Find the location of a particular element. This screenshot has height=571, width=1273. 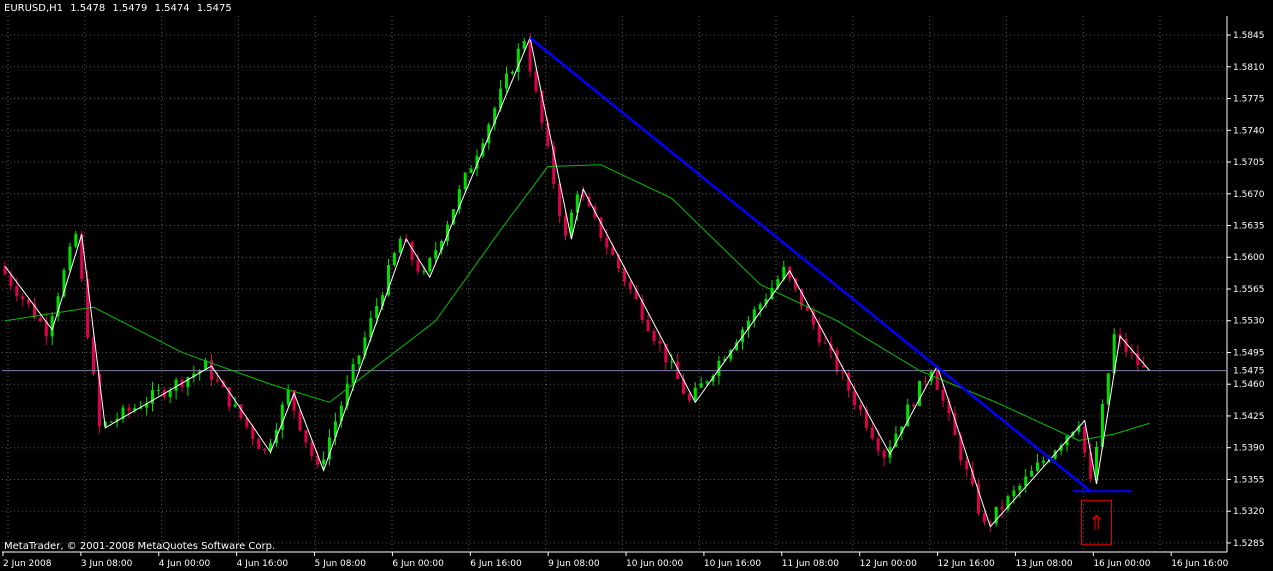

chart-header: EURUSD,H1 1.5478 1.5479 1.5474 1.5475 is located at coordinates (120, 8).